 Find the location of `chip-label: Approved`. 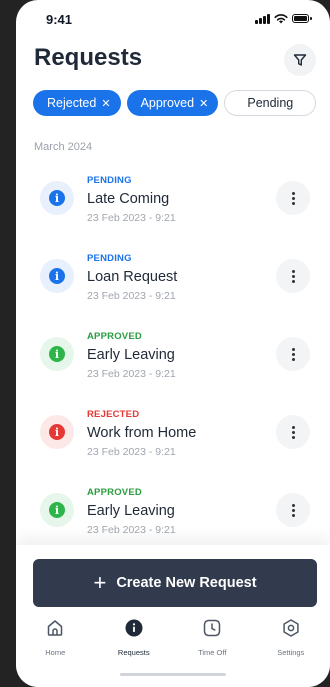

chip-label: Approved is located at coordinates (167, 103).